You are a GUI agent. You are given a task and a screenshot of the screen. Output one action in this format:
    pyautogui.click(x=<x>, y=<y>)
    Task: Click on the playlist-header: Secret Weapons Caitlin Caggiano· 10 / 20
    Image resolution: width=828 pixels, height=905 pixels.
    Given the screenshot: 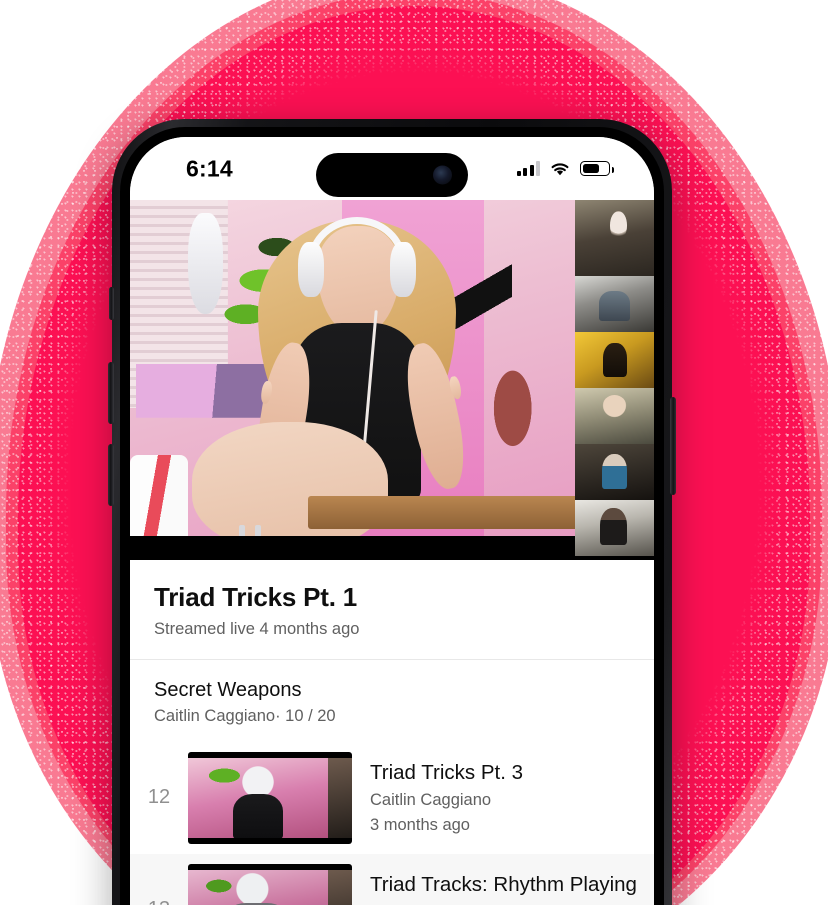 What is the action you would take?
    pyautogui.click(x=392, y=700)
    